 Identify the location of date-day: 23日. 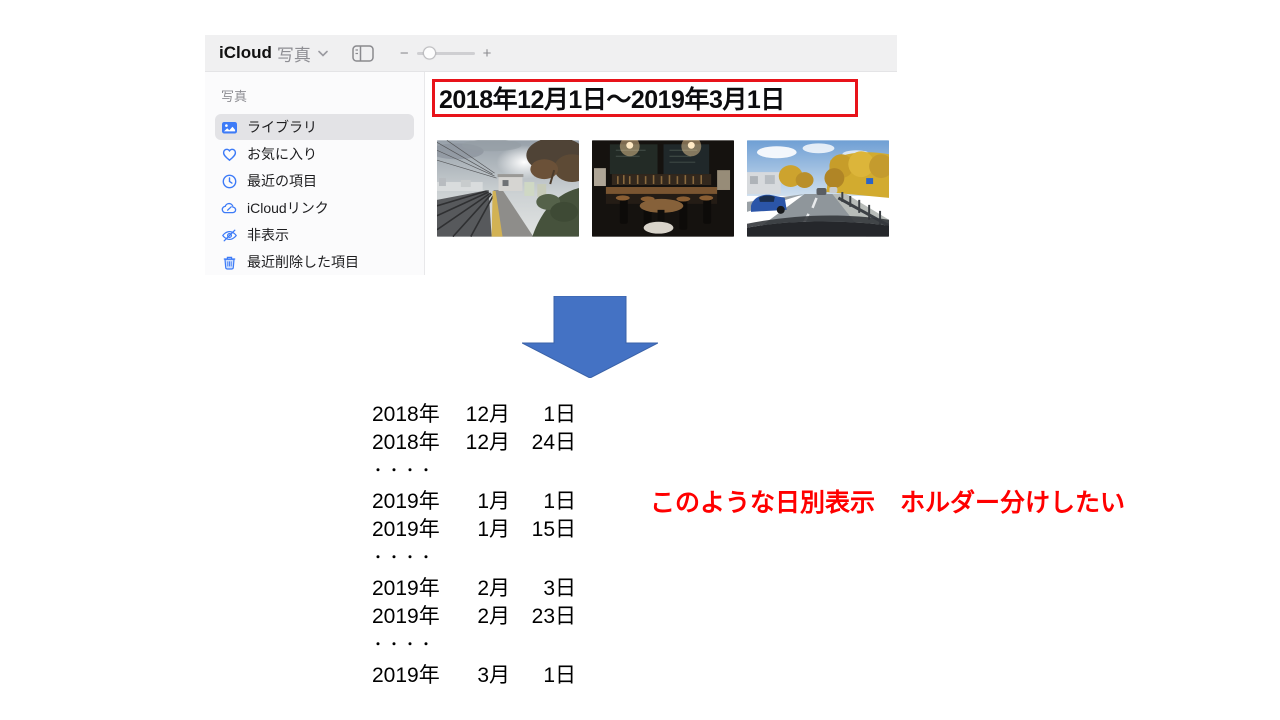
(553, 616).